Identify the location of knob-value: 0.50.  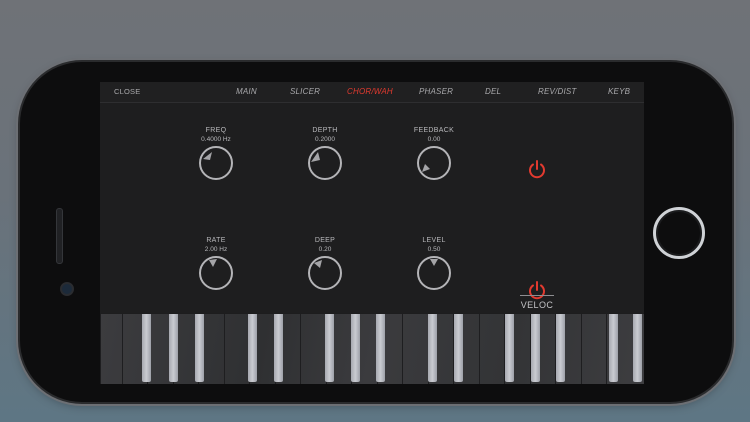
(434, 249).